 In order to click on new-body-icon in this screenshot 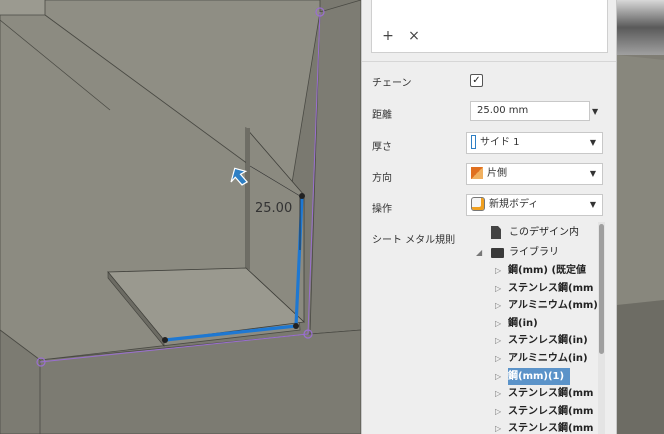, I will do `click(478, 204)`.